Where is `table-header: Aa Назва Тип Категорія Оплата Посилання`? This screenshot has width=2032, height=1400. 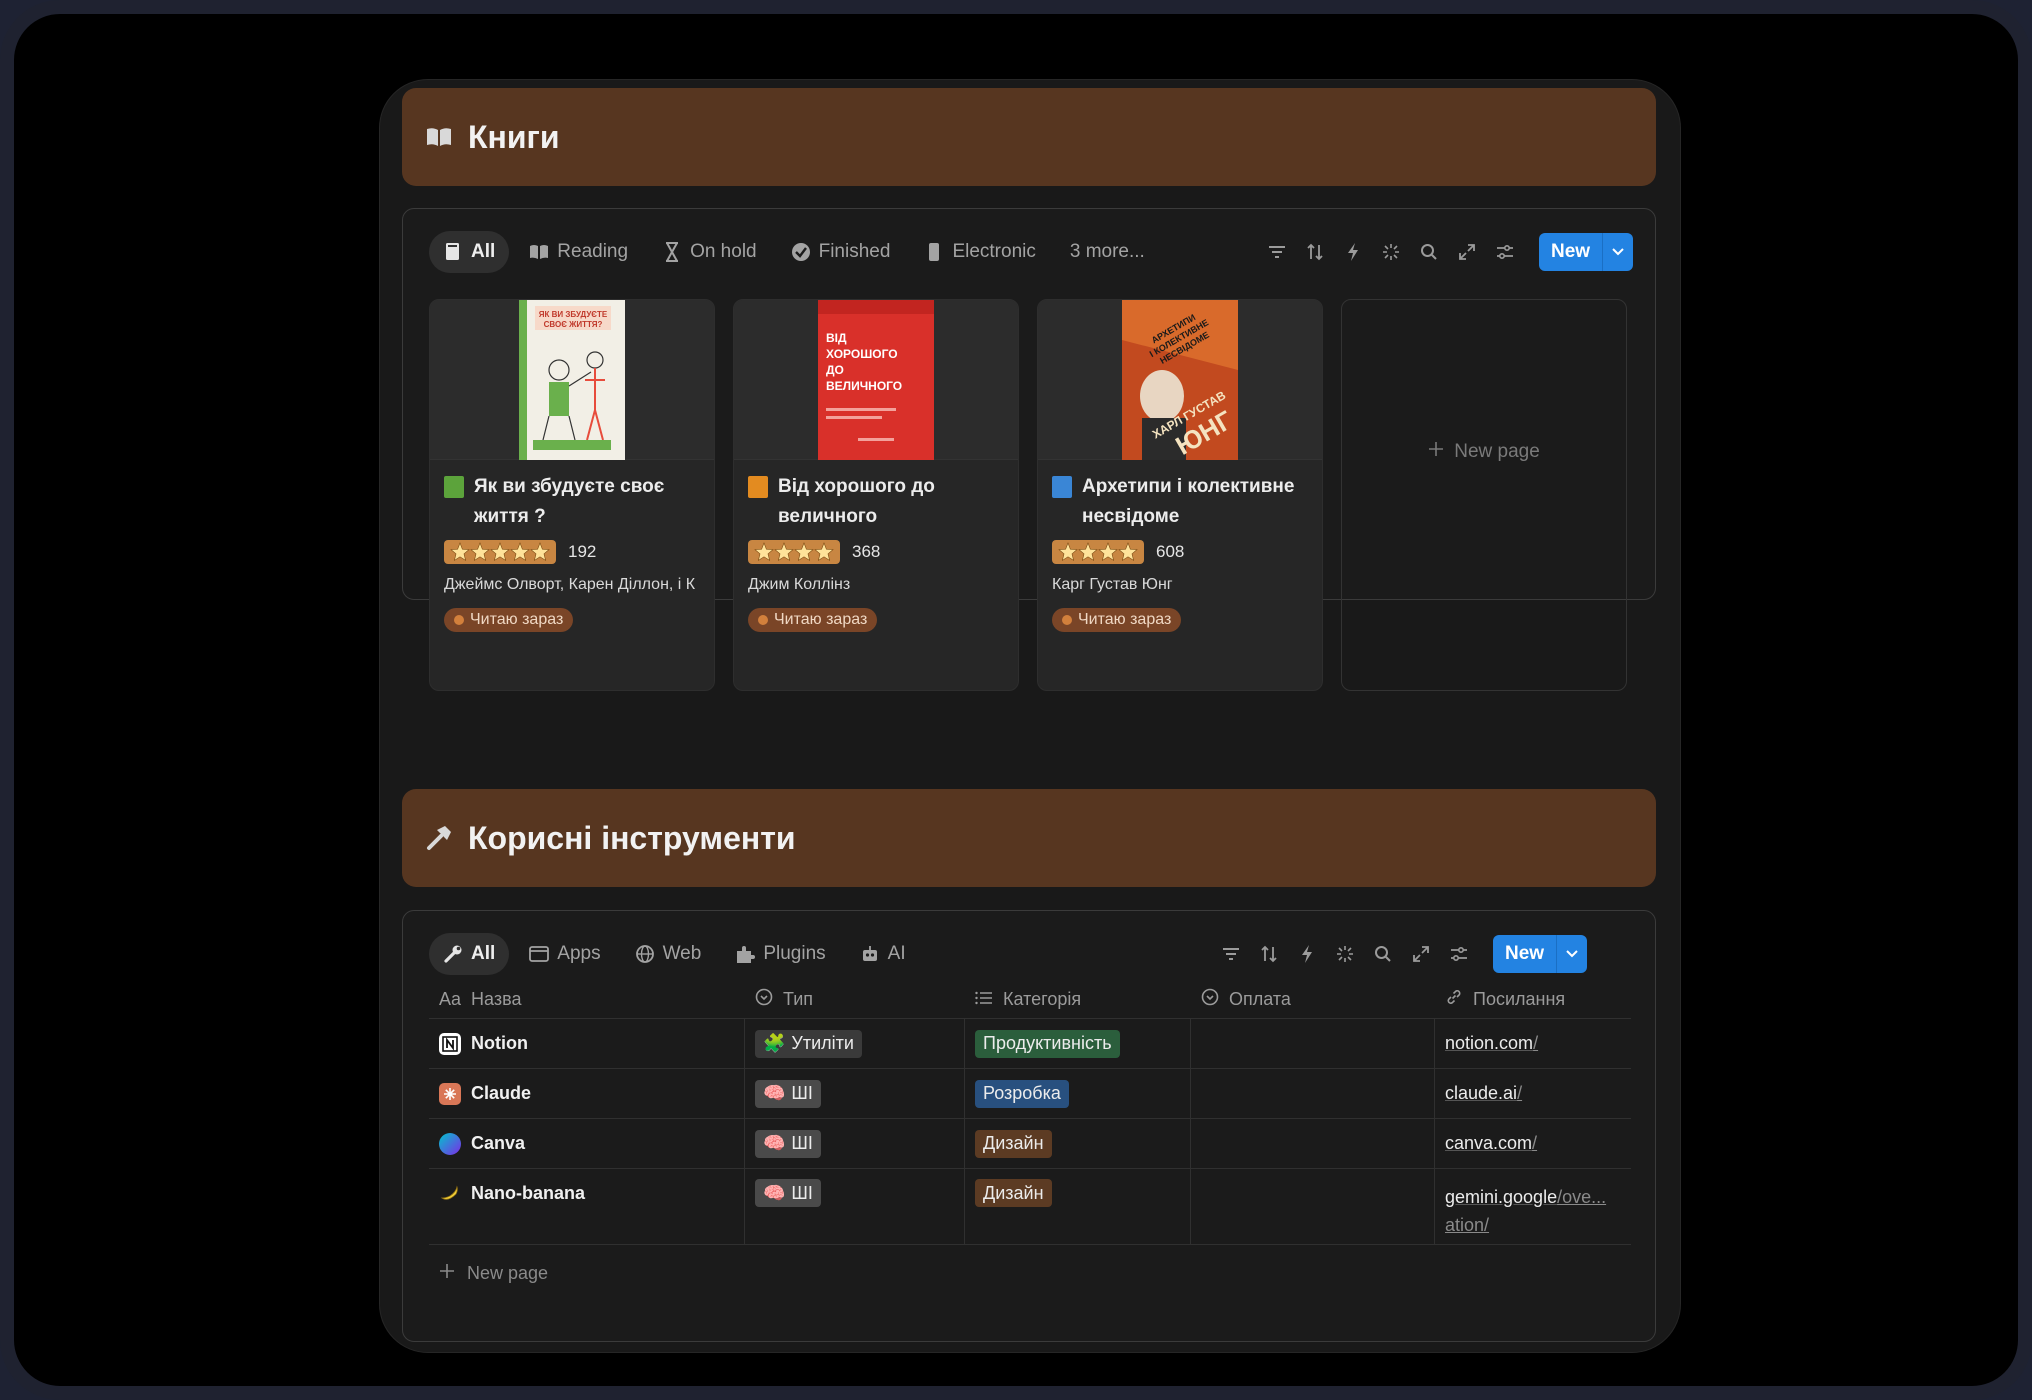 table-header: Aa Назва Тип Категорія Оплата Посилання is located at coordinates (1030, 1000).